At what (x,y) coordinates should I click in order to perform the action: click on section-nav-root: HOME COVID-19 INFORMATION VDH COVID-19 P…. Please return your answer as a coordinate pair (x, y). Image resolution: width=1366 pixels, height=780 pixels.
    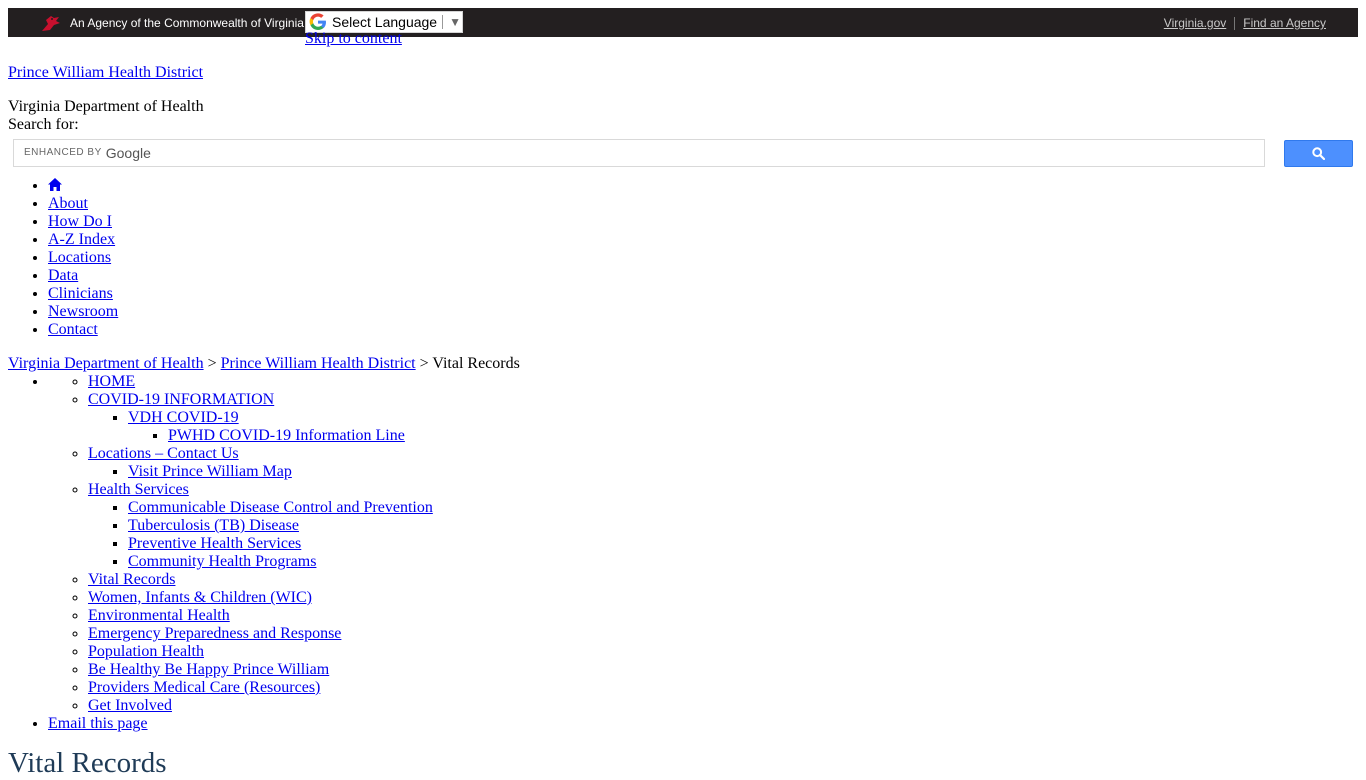
    Looking at the image, I should click on (240, 544).